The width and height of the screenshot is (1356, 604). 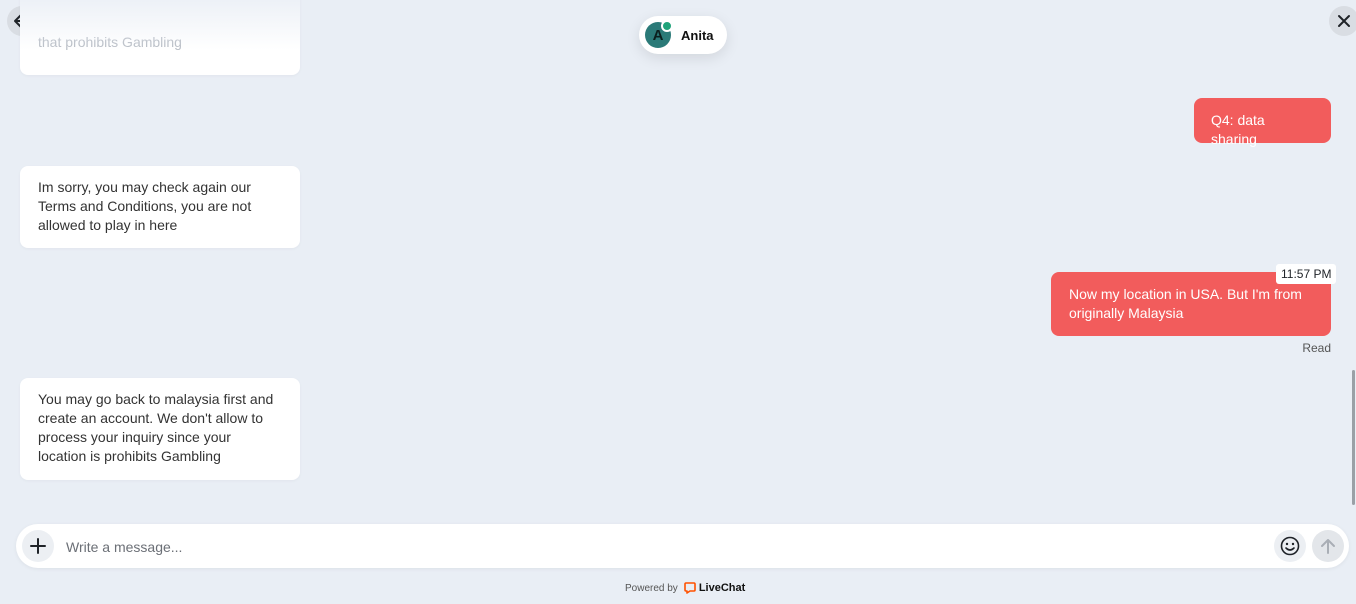 I want to click on add-attachment-button, so click(x=38, y=546).